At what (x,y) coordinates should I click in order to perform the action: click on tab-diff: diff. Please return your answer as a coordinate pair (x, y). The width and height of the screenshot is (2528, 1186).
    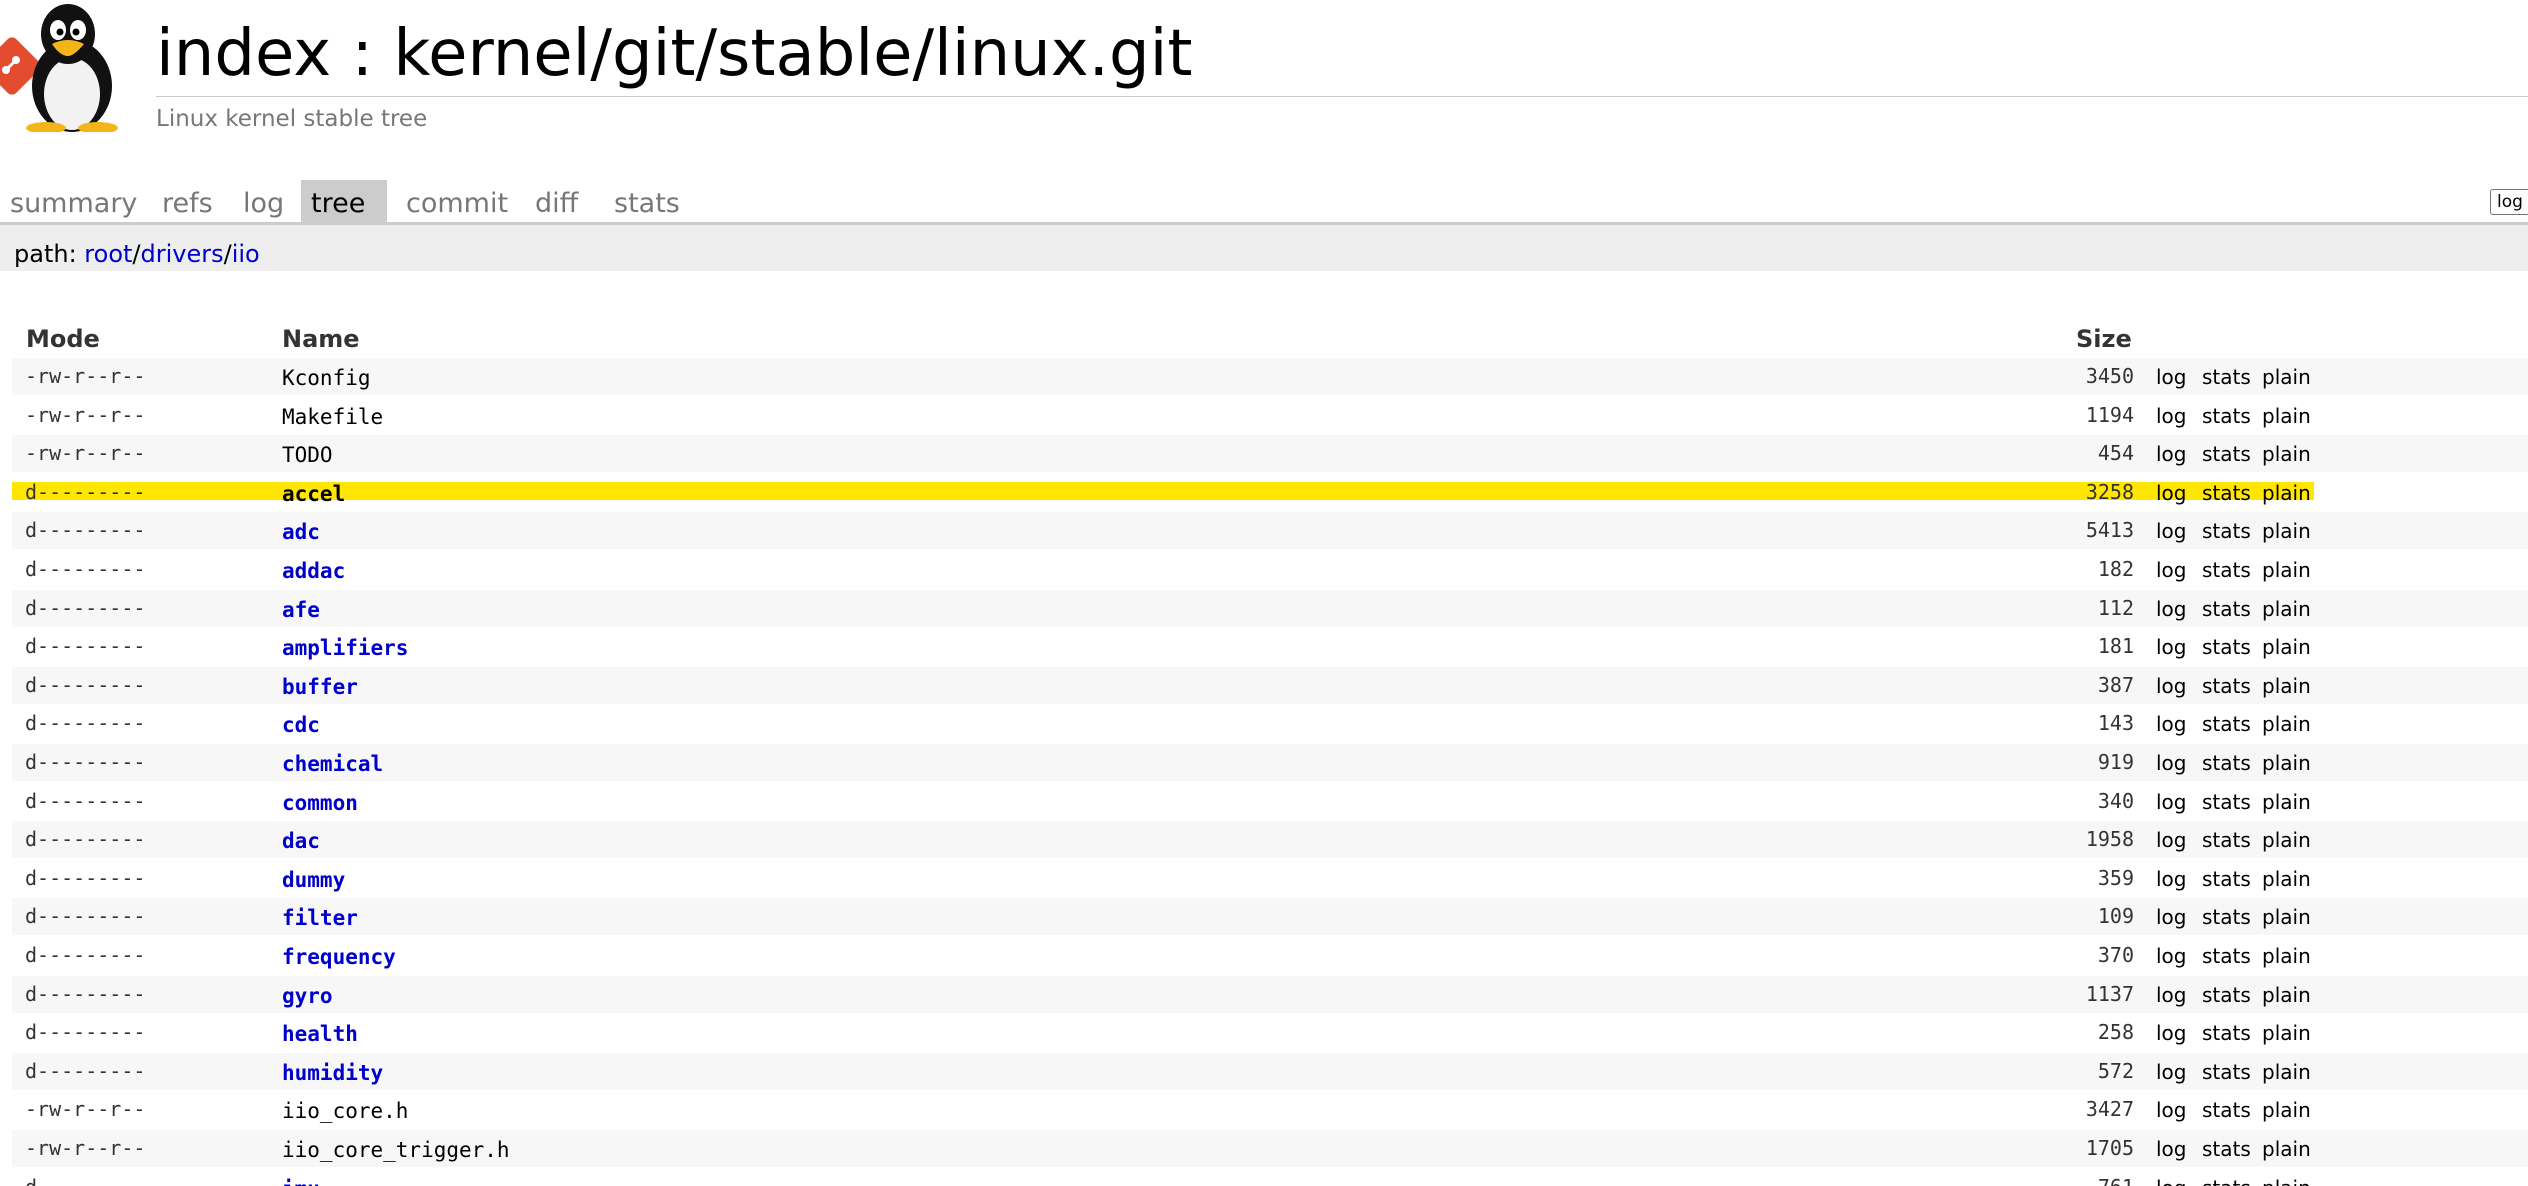
    Looking at the image, I should click on (556, 201).